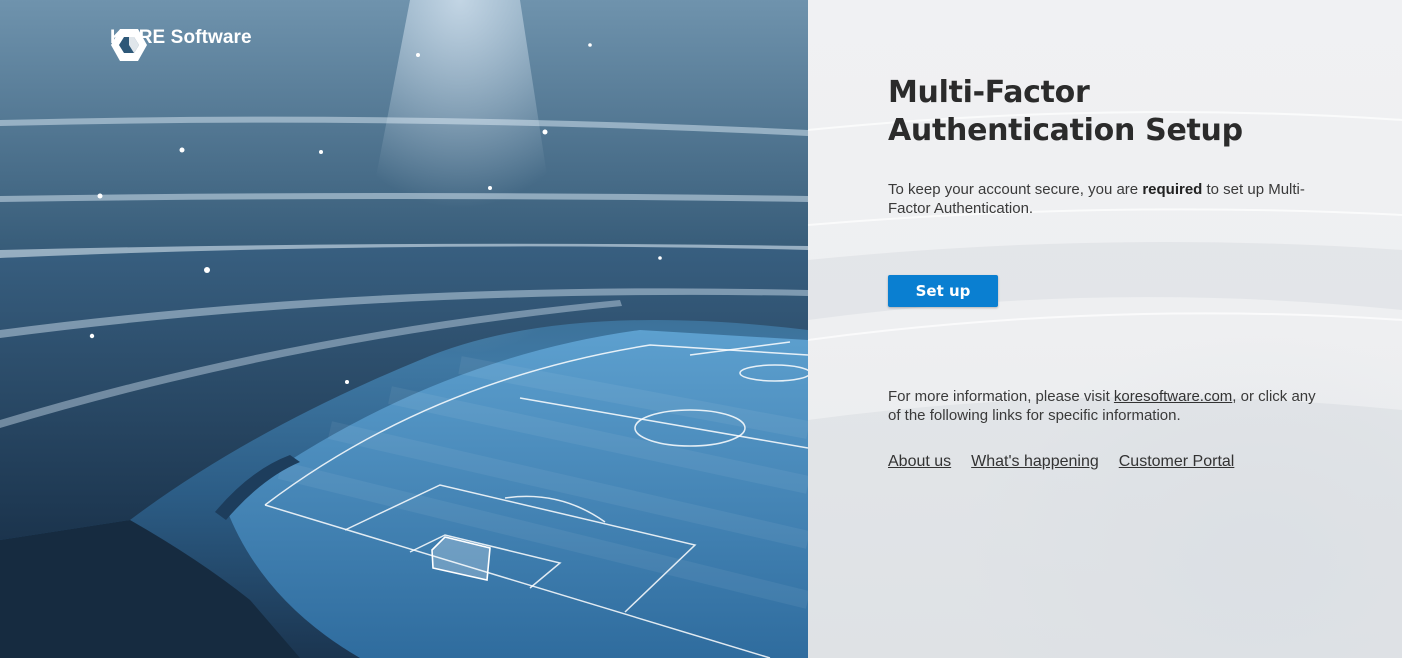 This screenshot has height=658, width=1402. I want to click on intro-text-required: required, so click(1172, 189).